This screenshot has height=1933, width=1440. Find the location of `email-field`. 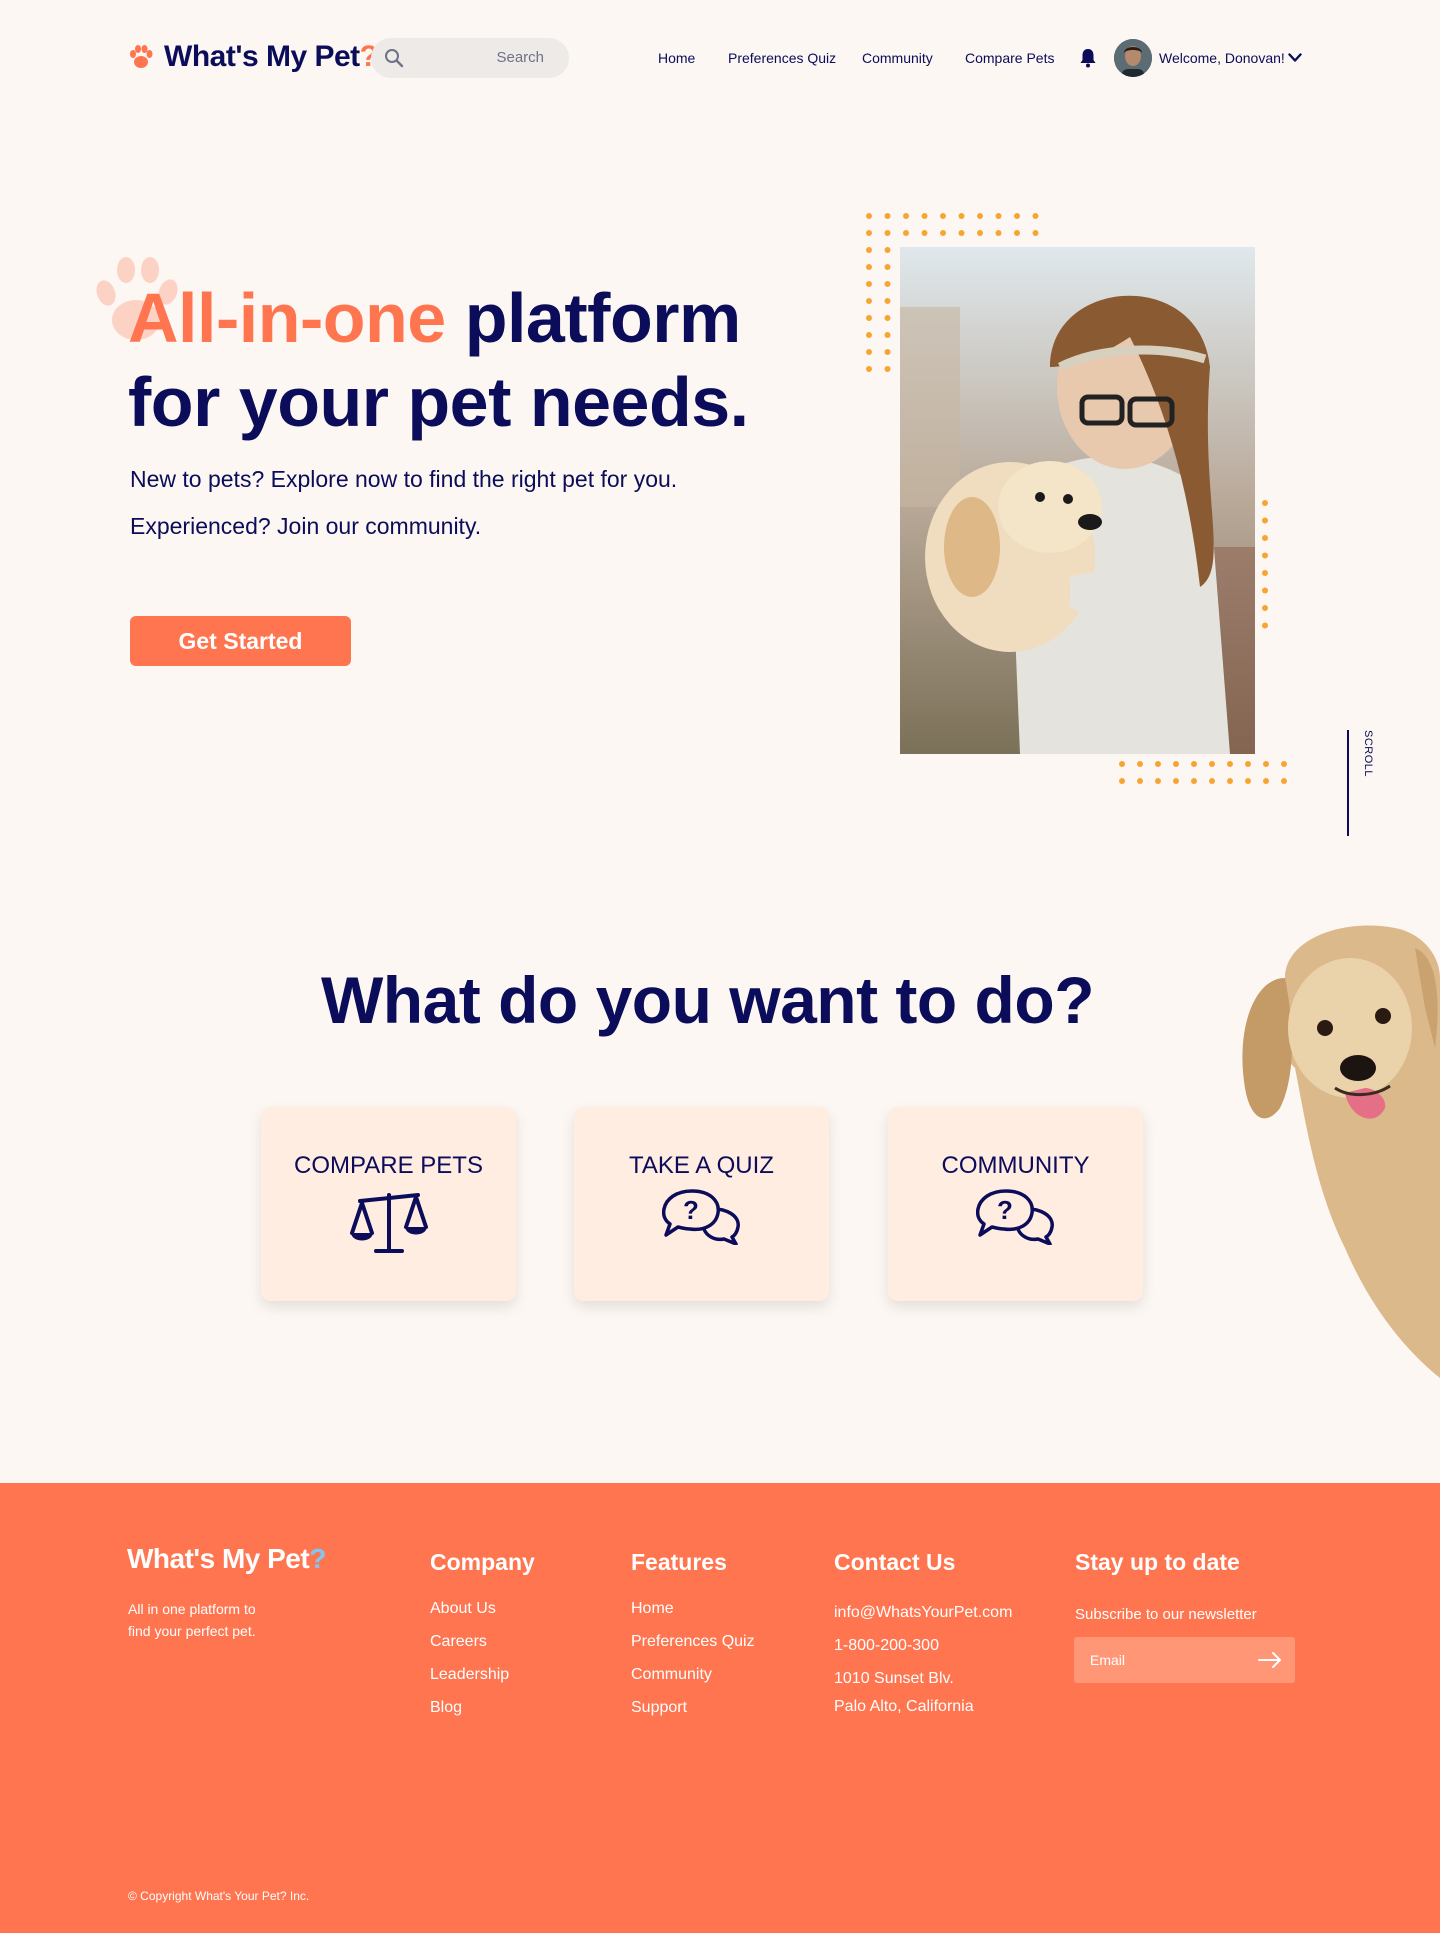

email-field is located at coordinates (1161, 1660).